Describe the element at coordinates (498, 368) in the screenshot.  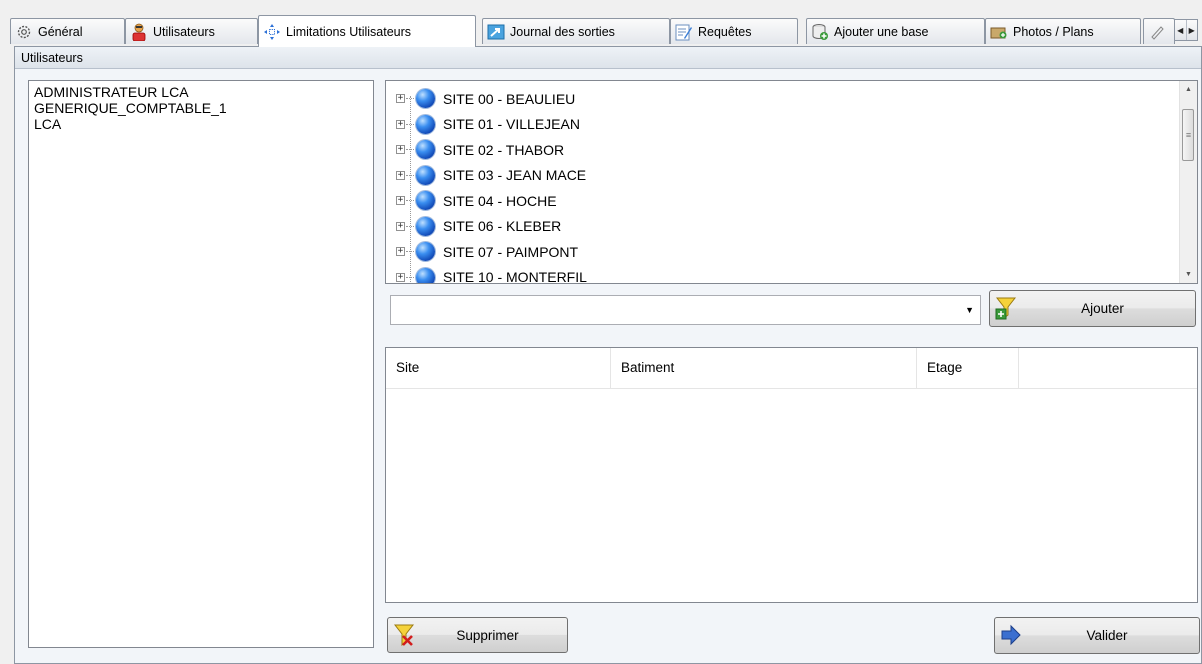
I see `column-header-site: Site` at that location.